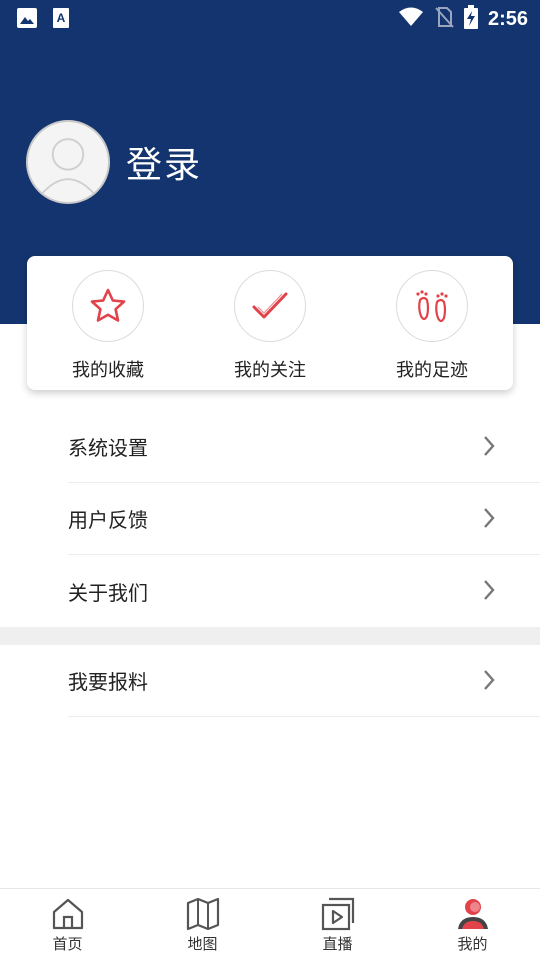  Describe the element at coordinates (202, 944) in the screenshot. I see `tab-label: 地图` at that location.